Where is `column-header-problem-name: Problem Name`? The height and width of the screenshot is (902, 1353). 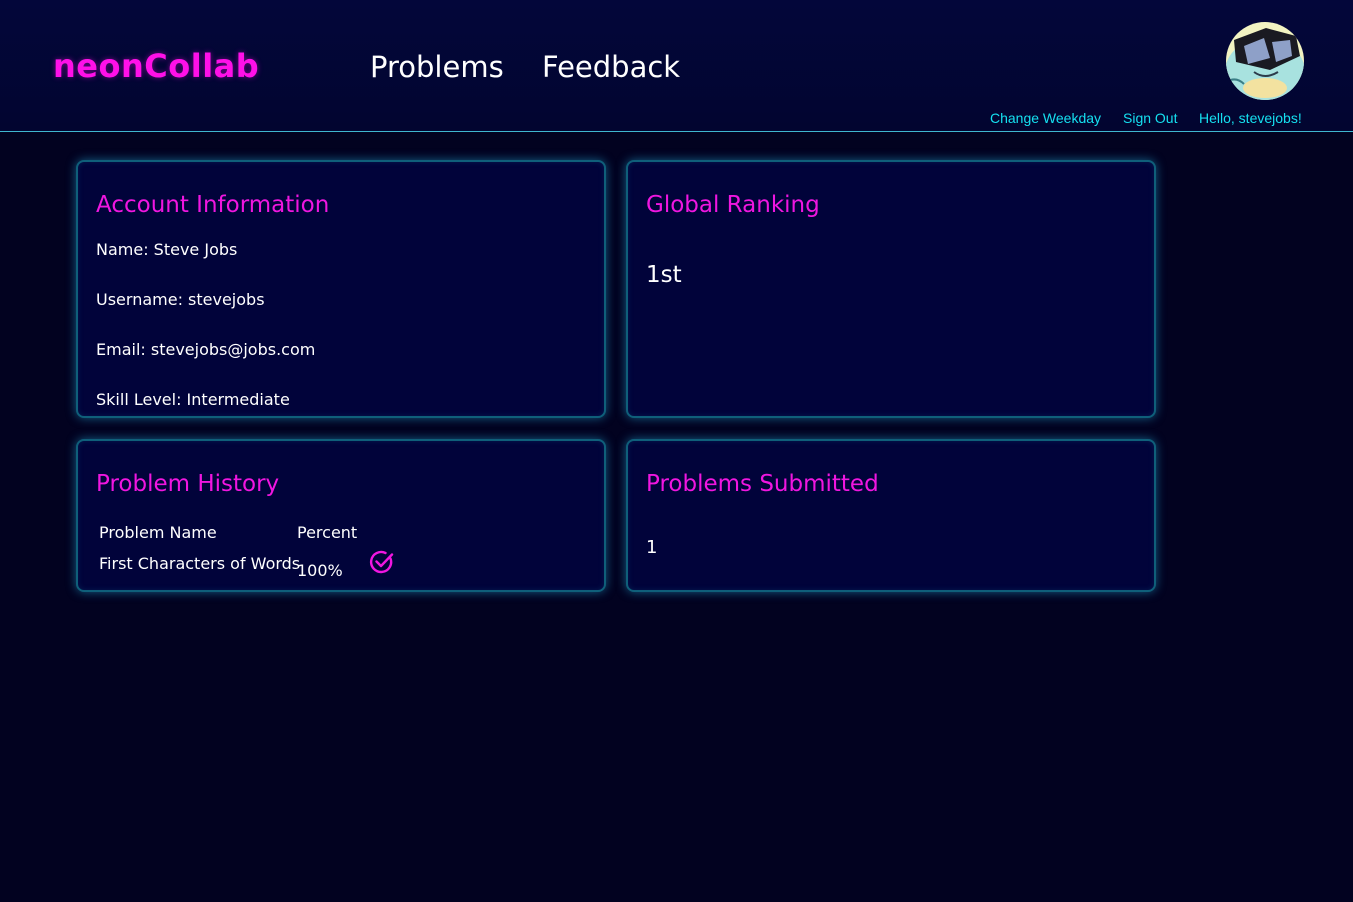 column-header-problem-name: Problem Name is located at coordinates (158, 532).